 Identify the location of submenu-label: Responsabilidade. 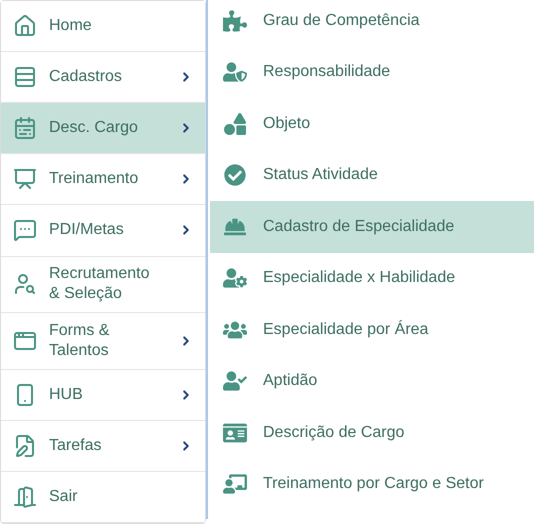
(326, 72).